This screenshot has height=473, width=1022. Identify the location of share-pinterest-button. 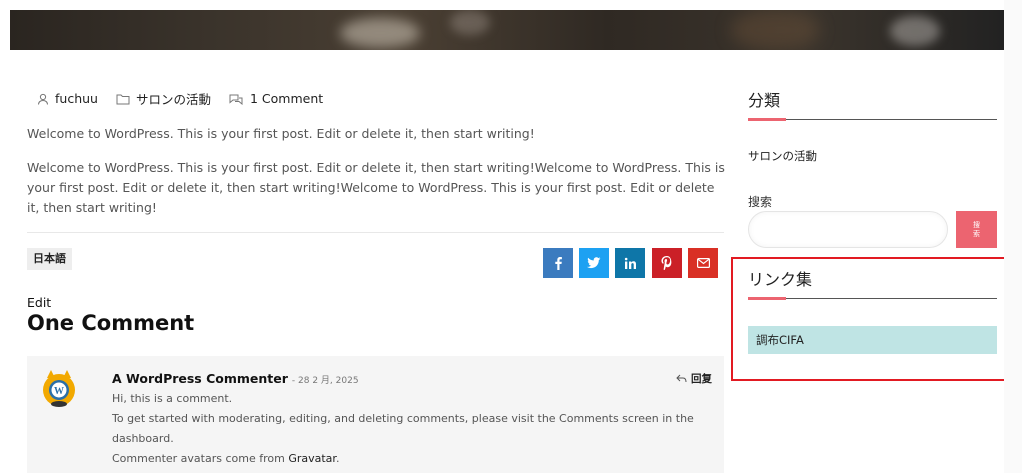
(667, 263).